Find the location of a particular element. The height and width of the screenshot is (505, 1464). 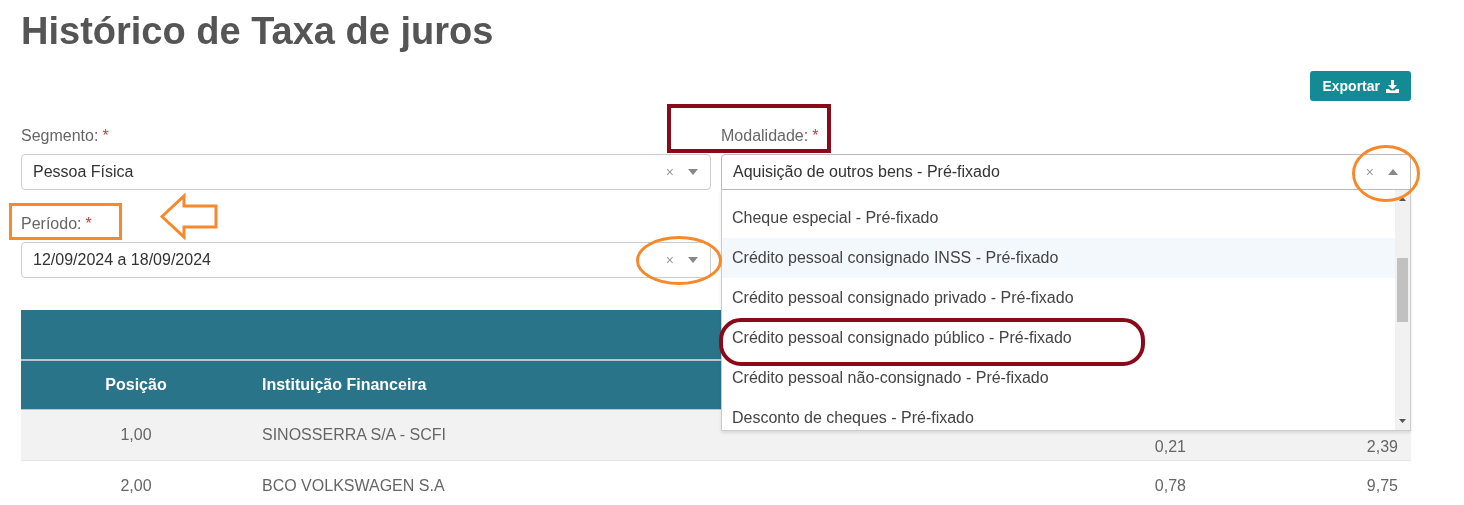

table-cell: 2,39 is located at coordinates (1382, 447).